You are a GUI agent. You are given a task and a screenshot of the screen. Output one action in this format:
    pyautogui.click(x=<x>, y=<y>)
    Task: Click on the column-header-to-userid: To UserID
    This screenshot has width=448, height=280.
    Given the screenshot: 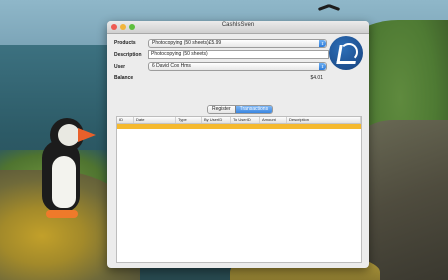 What is the action you would take?
    pyautogui.click(x=245, y=120)
    